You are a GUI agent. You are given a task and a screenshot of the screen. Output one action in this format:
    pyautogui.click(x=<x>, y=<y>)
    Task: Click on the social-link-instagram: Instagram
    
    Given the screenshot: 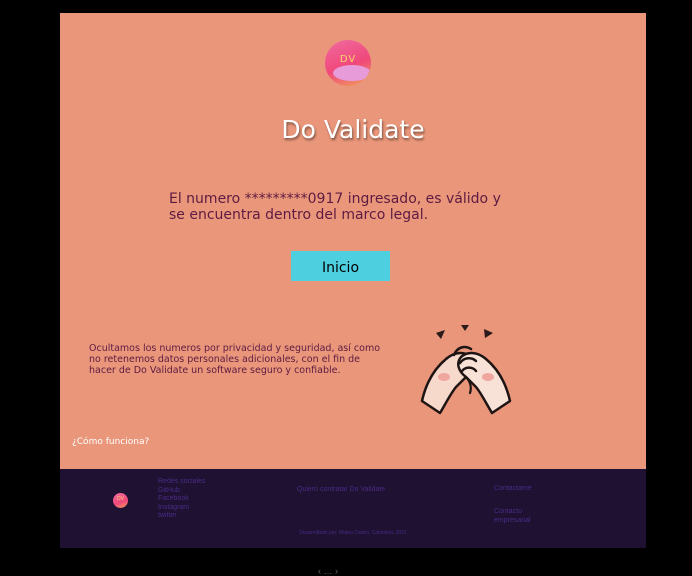 What is the action you would take?
    pyautogui.click(x=181, y=508)
    